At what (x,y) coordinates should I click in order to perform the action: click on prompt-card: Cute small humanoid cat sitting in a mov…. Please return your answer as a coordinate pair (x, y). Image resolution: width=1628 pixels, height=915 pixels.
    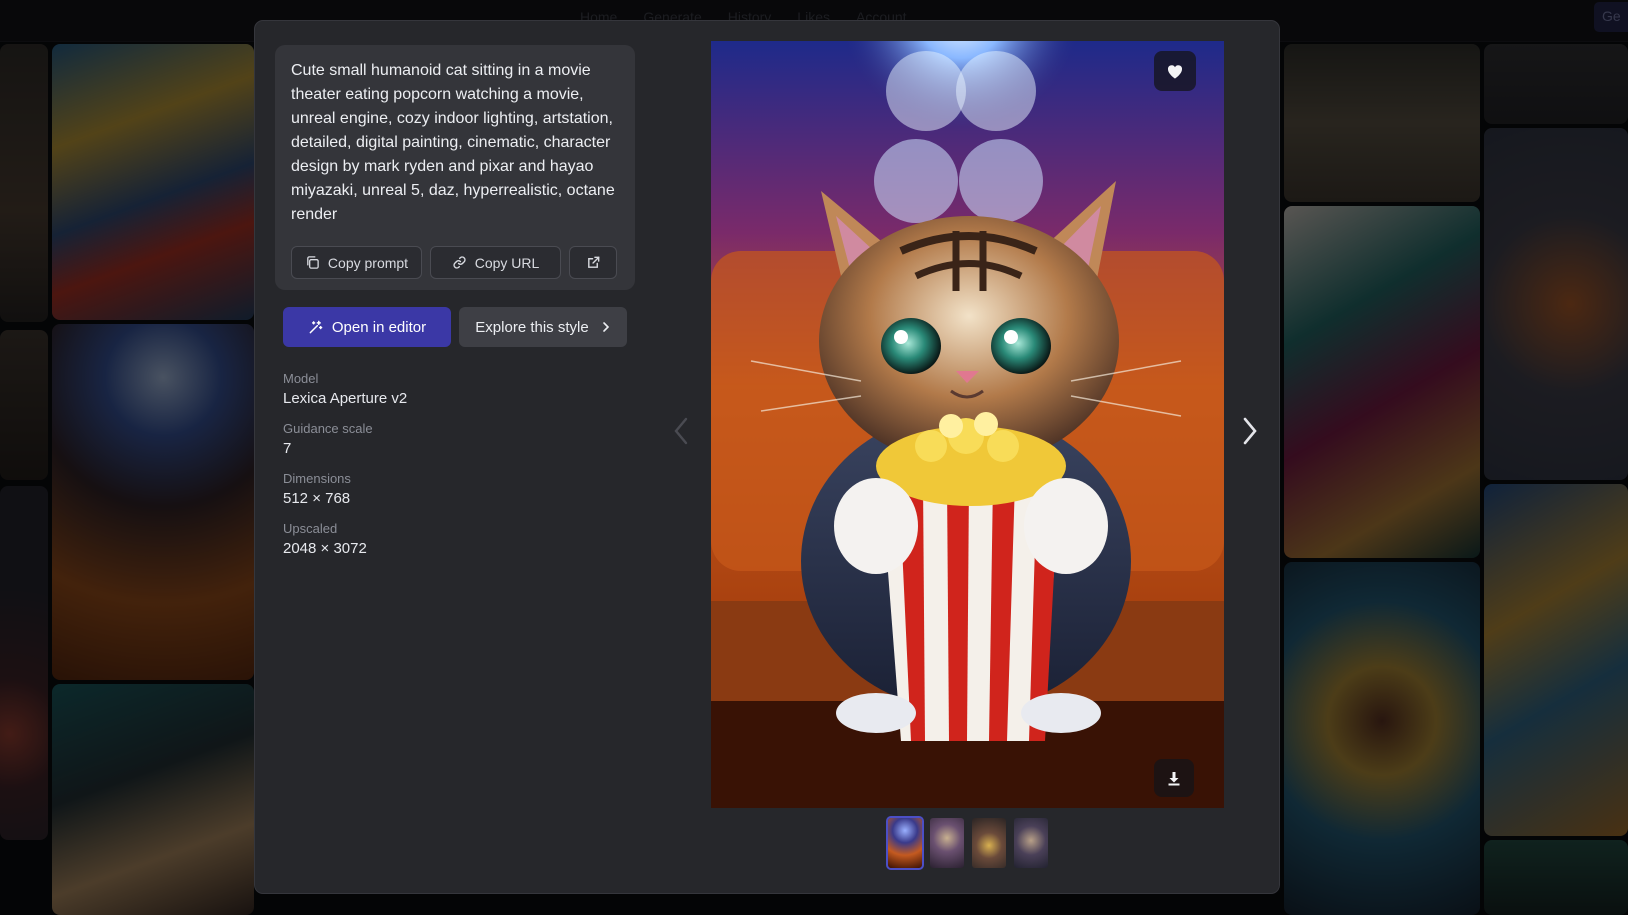
    Looking at the image, I should click on (455, 167).